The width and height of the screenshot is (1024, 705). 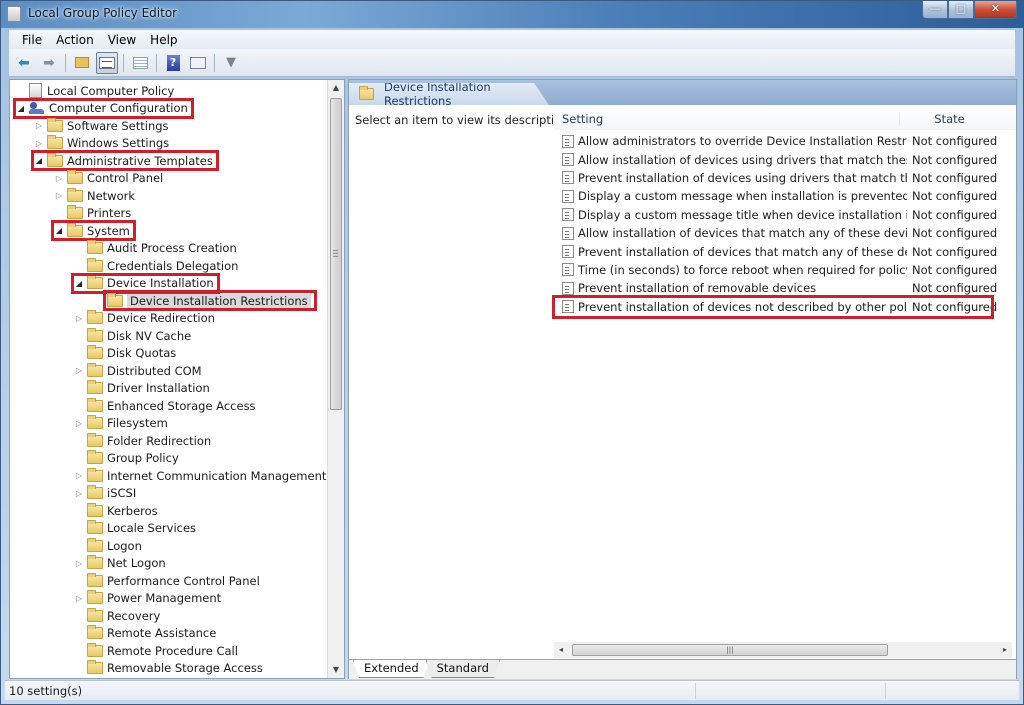 What do you see at coordinates (169, 283) in the screenshot?
I see `tree-item: ◢ Device Installation` at bounding box center [169, 283].